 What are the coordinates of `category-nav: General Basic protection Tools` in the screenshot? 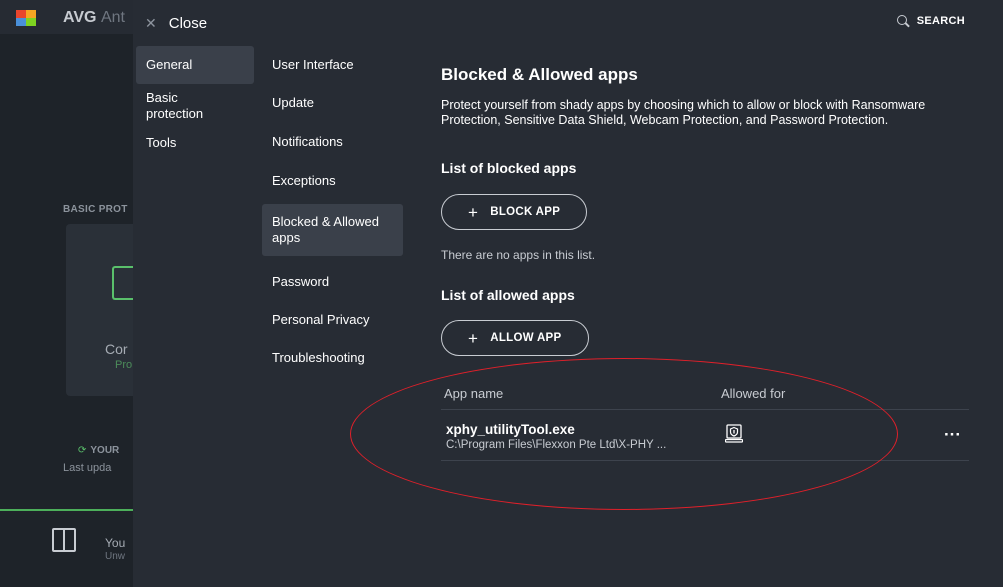 It's located at (194, 104).